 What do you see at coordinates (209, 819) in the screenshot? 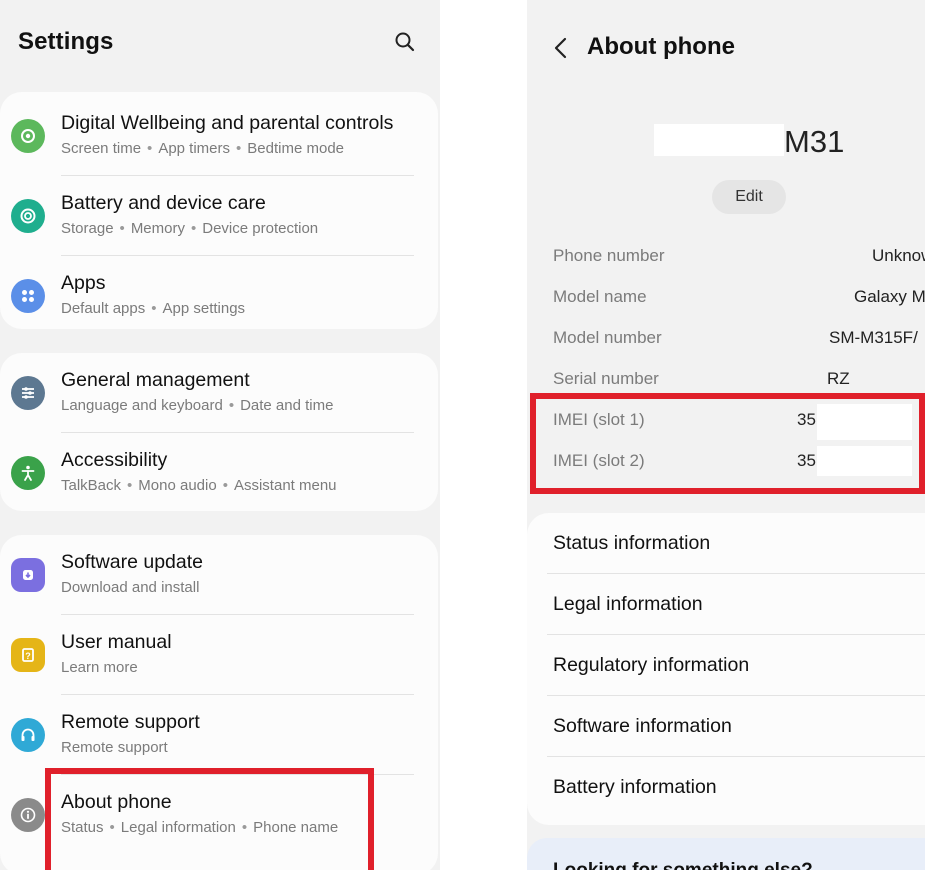
I see `about-phone-highlight` at bounding box center [209, 819].